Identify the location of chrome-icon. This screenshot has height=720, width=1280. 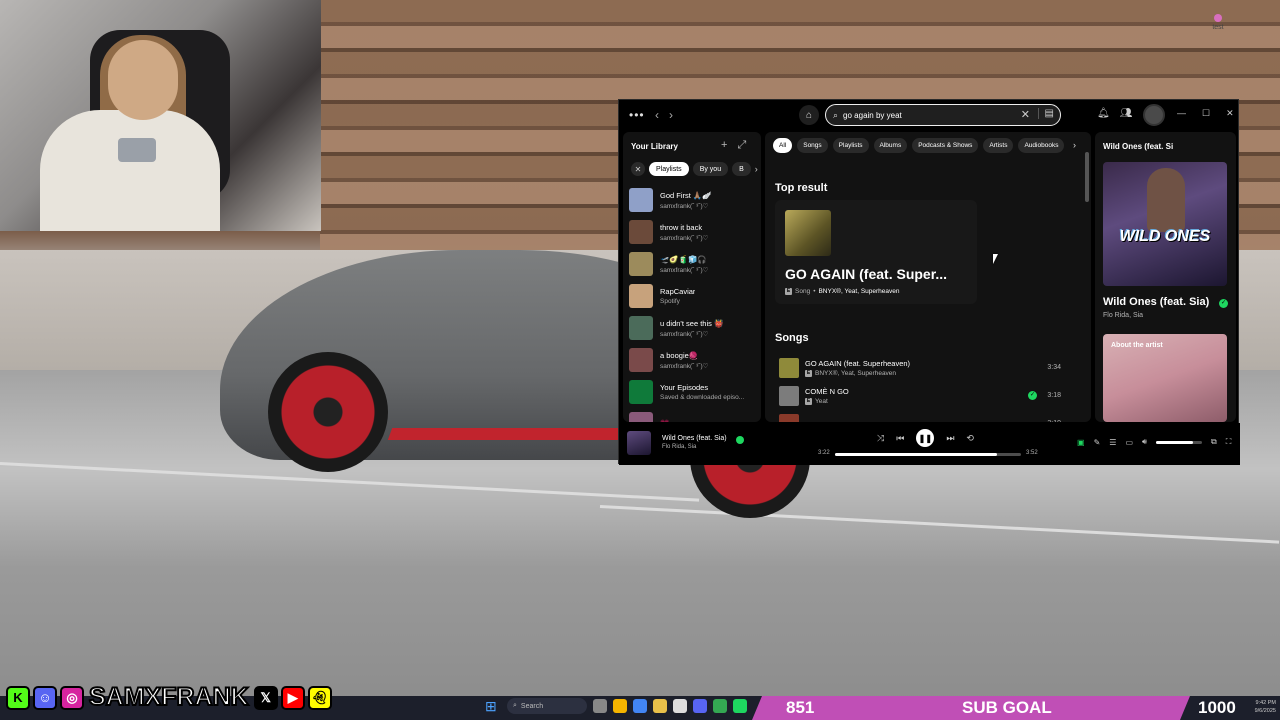
(640, 706).